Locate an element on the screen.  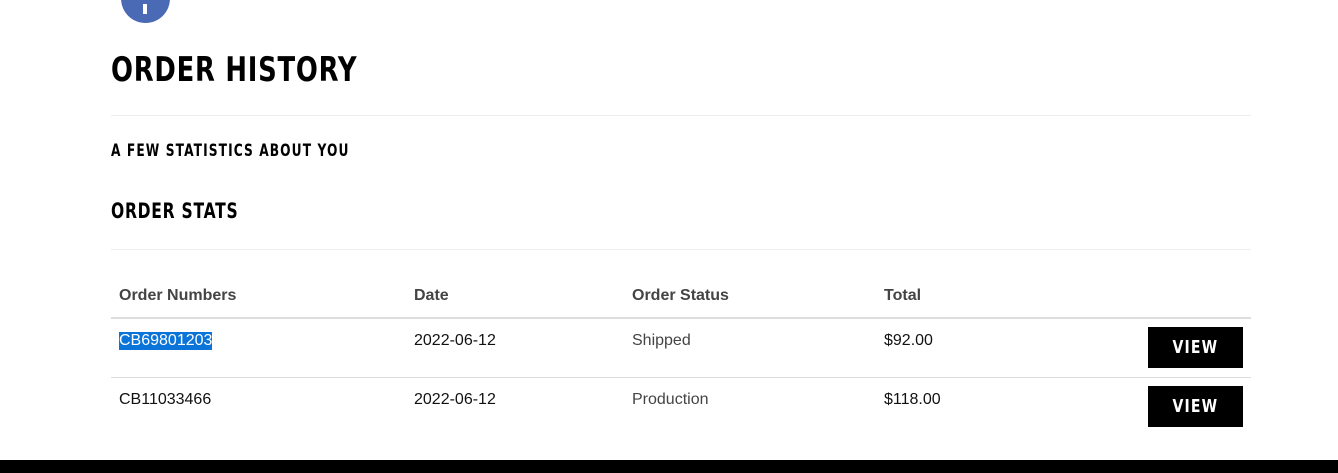
order-total: $92.00 is located at coordinates (908, 340).